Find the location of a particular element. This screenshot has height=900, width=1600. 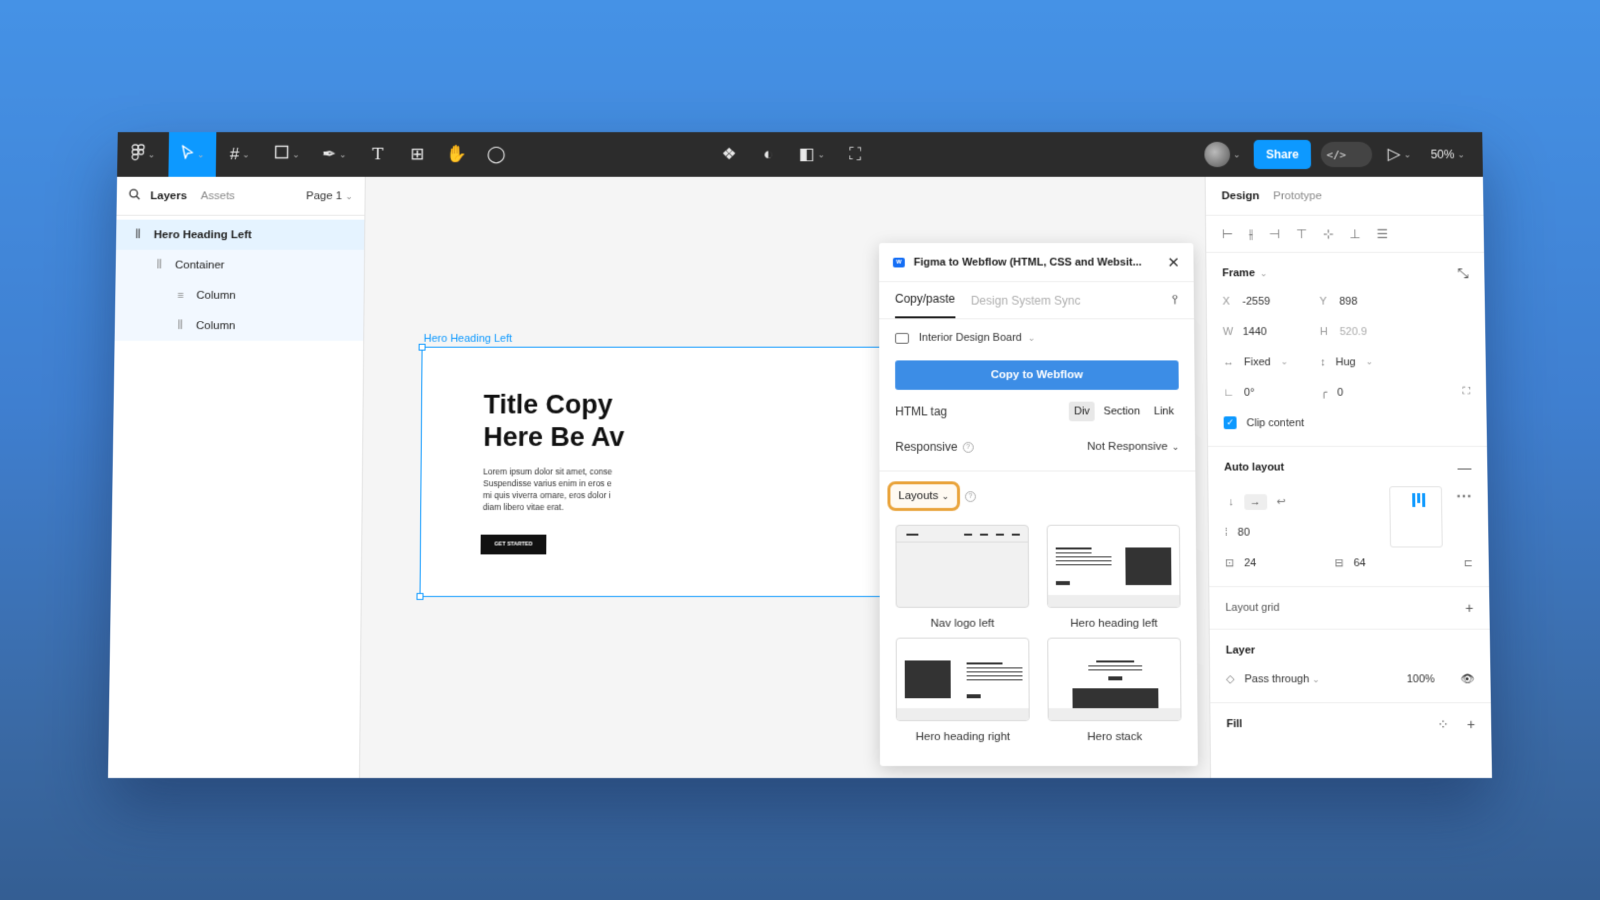

corner-radius-field: ╭ 0 is located at coordinates (1369, 392).